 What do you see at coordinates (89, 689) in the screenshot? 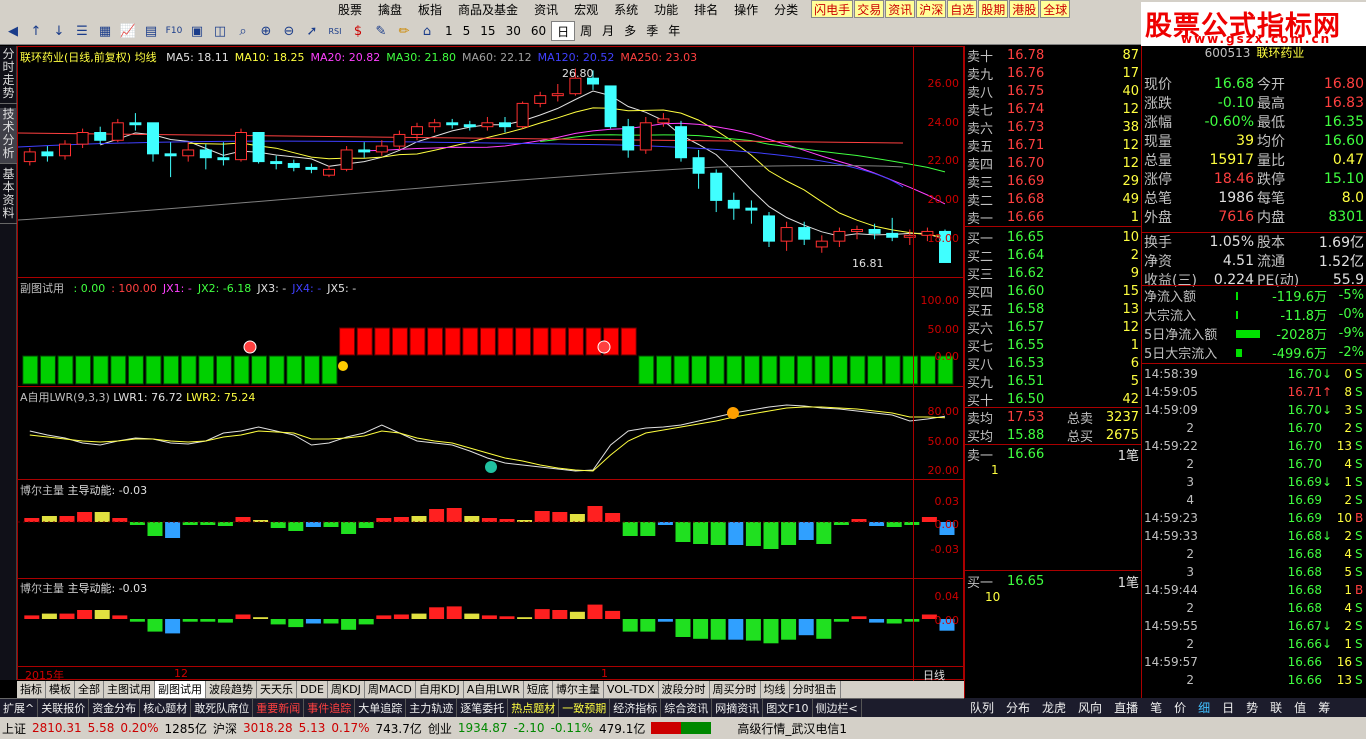
I see `indicator-tab: 全部` at bounding box center [89, 689].